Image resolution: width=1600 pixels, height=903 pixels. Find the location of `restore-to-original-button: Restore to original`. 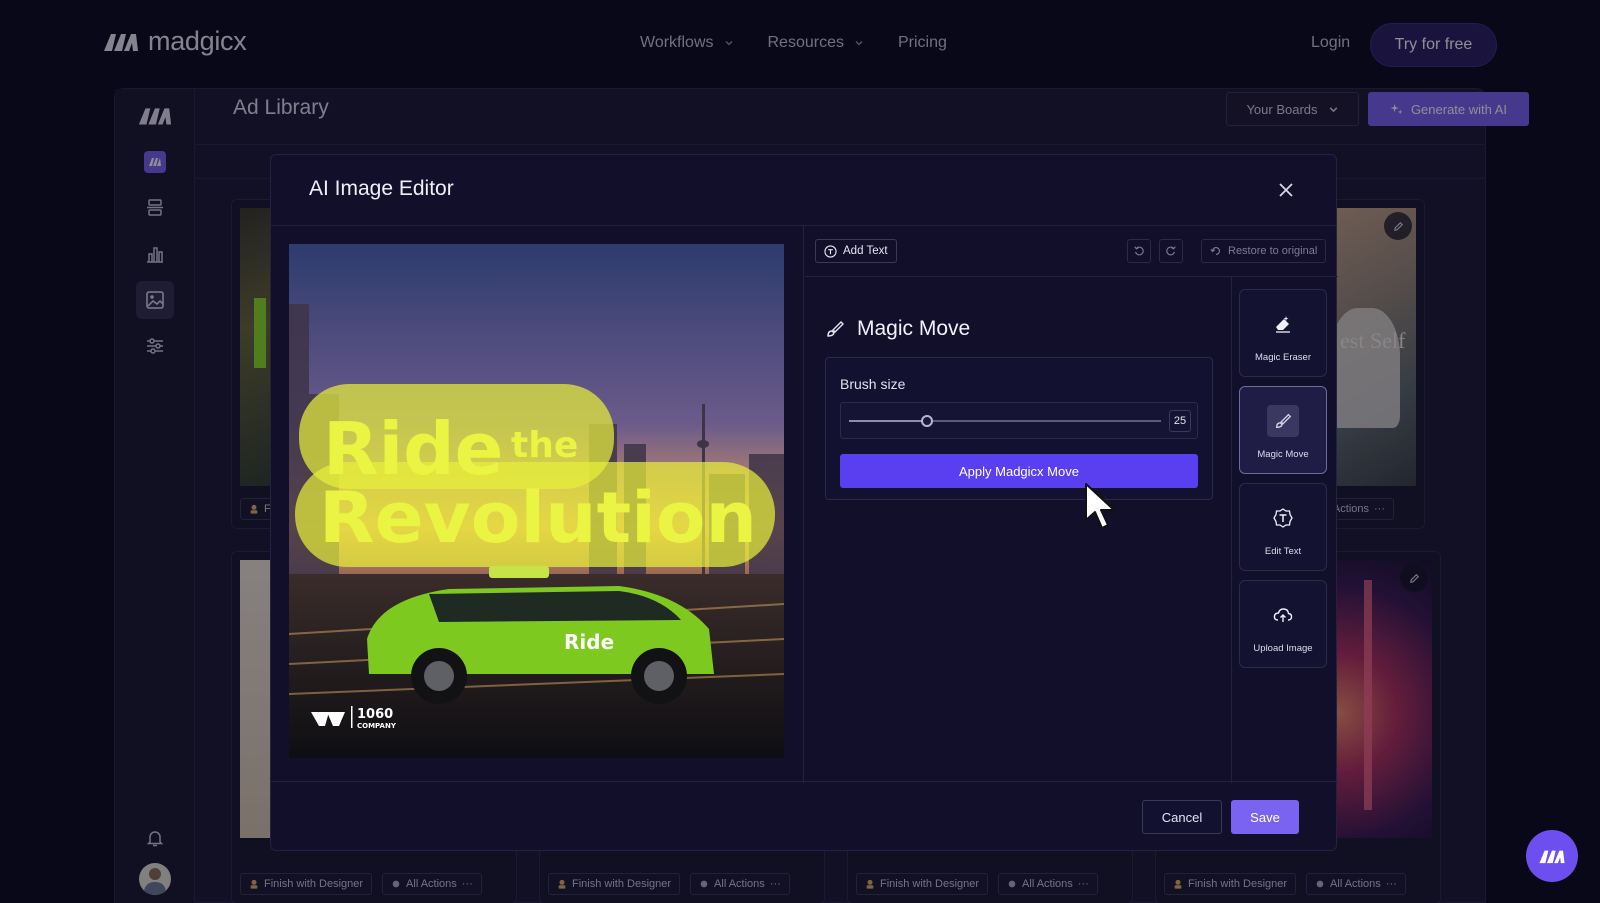

restore-to-original-button: Restore to original is located at coordinates (1264, 251).